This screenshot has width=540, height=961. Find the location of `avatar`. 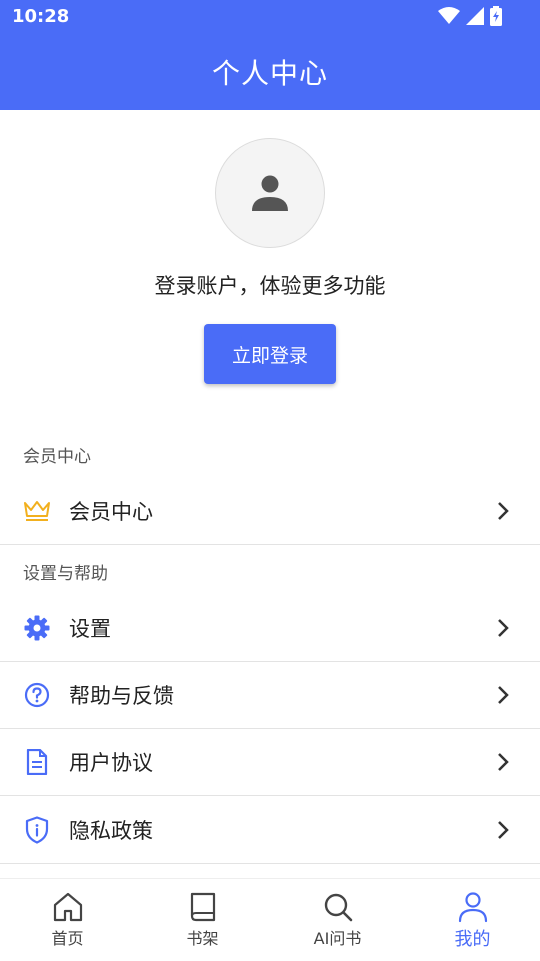

avatar is located at coordinates (270, 193).